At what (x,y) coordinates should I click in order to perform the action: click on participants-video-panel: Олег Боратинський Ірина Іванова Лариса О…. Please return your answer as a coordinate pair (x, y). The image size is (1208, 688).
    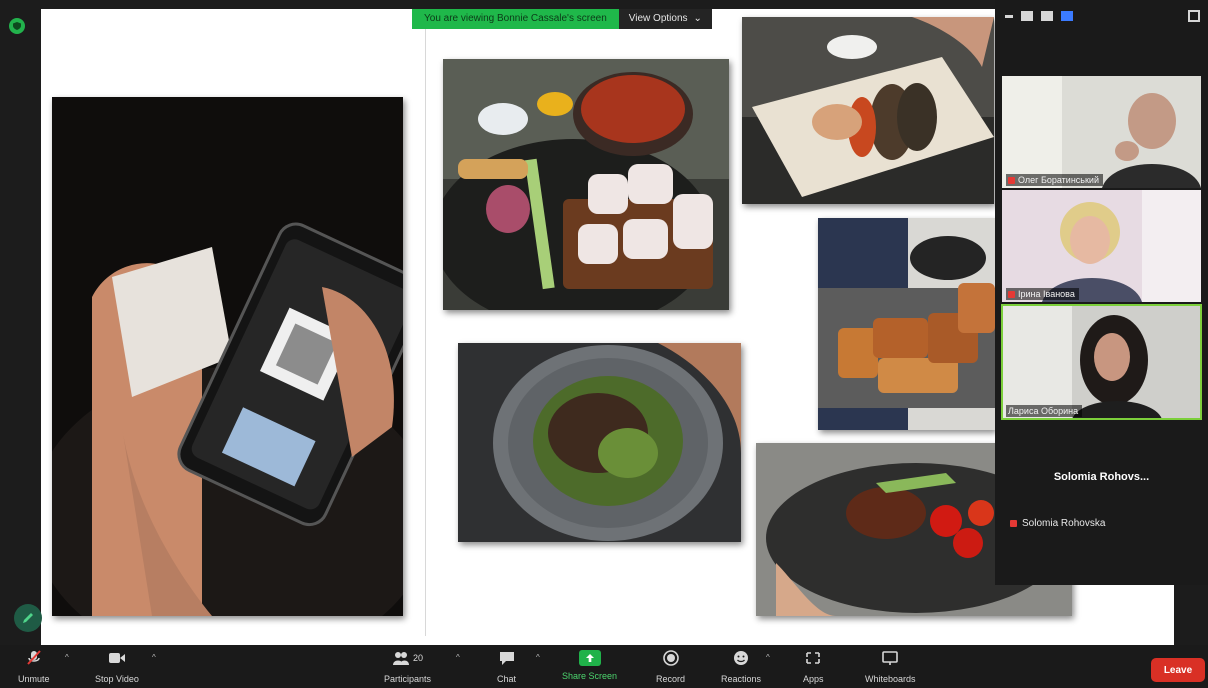
    Looking at the image, I should click on (1101, 292).